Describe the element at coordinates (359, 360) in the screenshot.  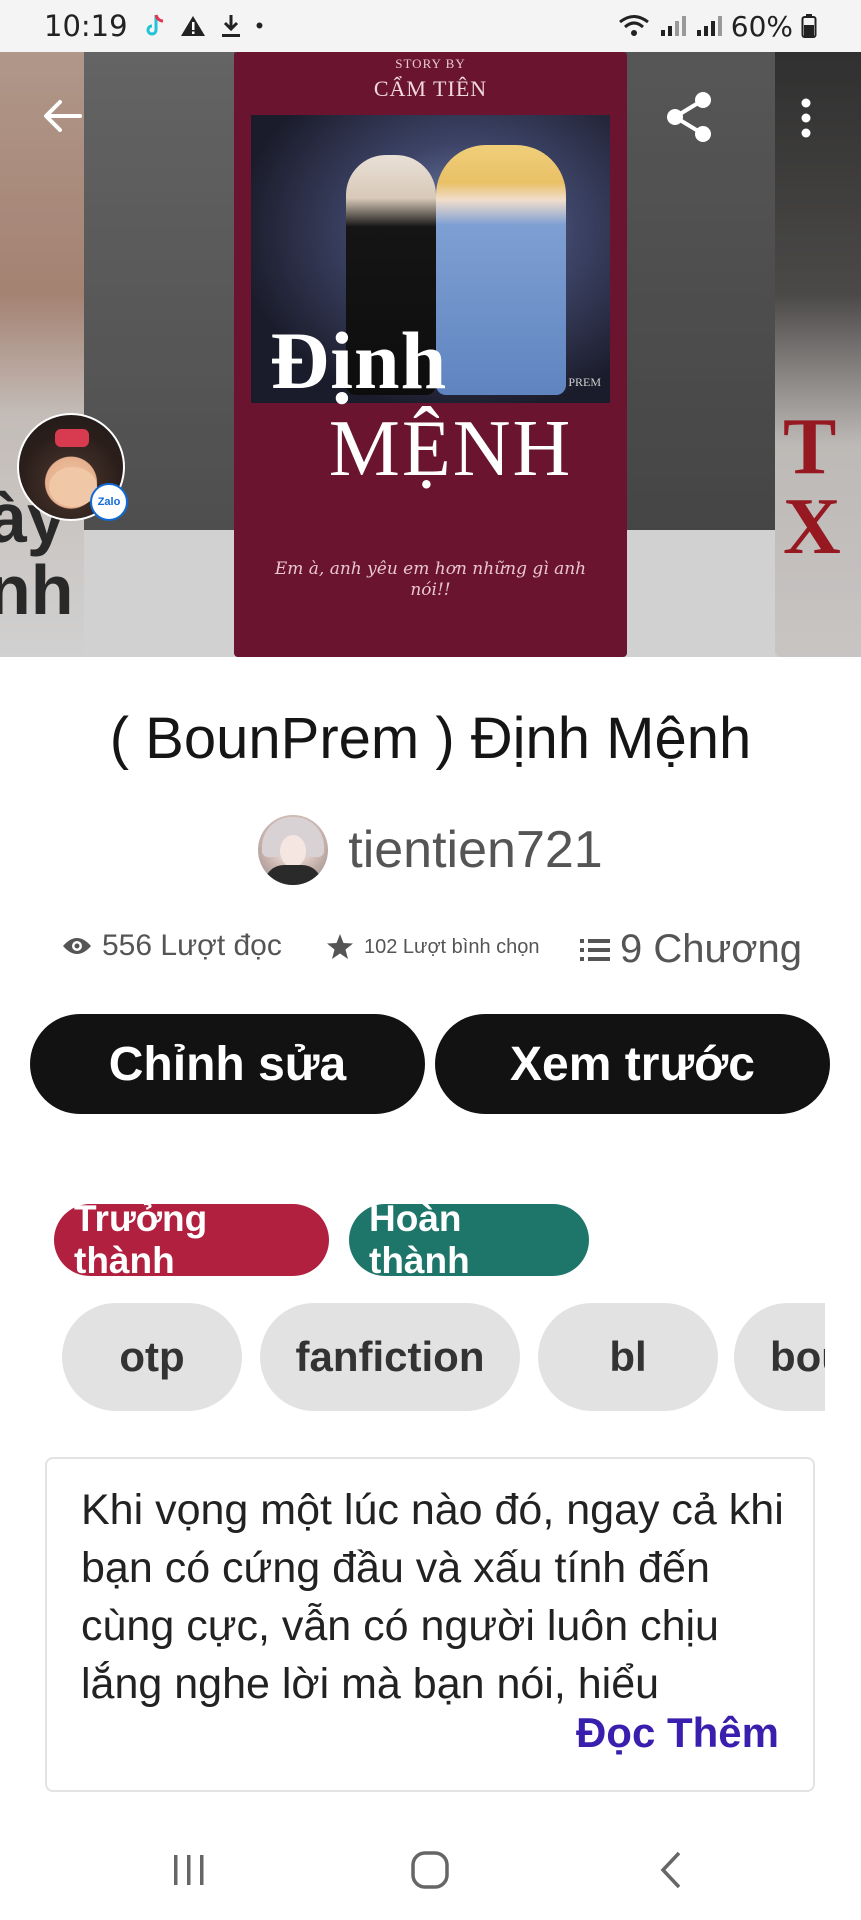
I see `cover-title-line1: Định` at that location.